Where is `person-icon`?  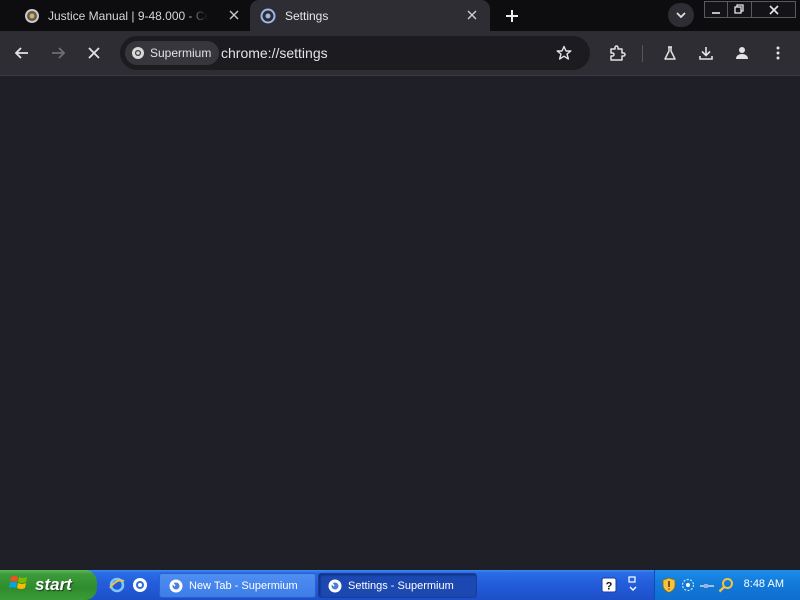
person-icon is located at coordinates (742, 53).